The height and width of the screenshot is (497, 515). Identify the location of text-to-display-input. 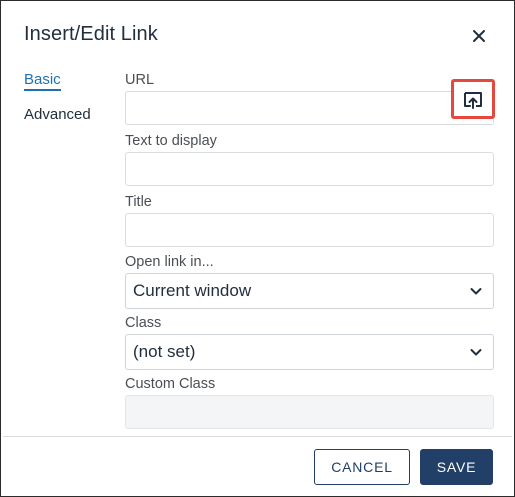
(309, 169).